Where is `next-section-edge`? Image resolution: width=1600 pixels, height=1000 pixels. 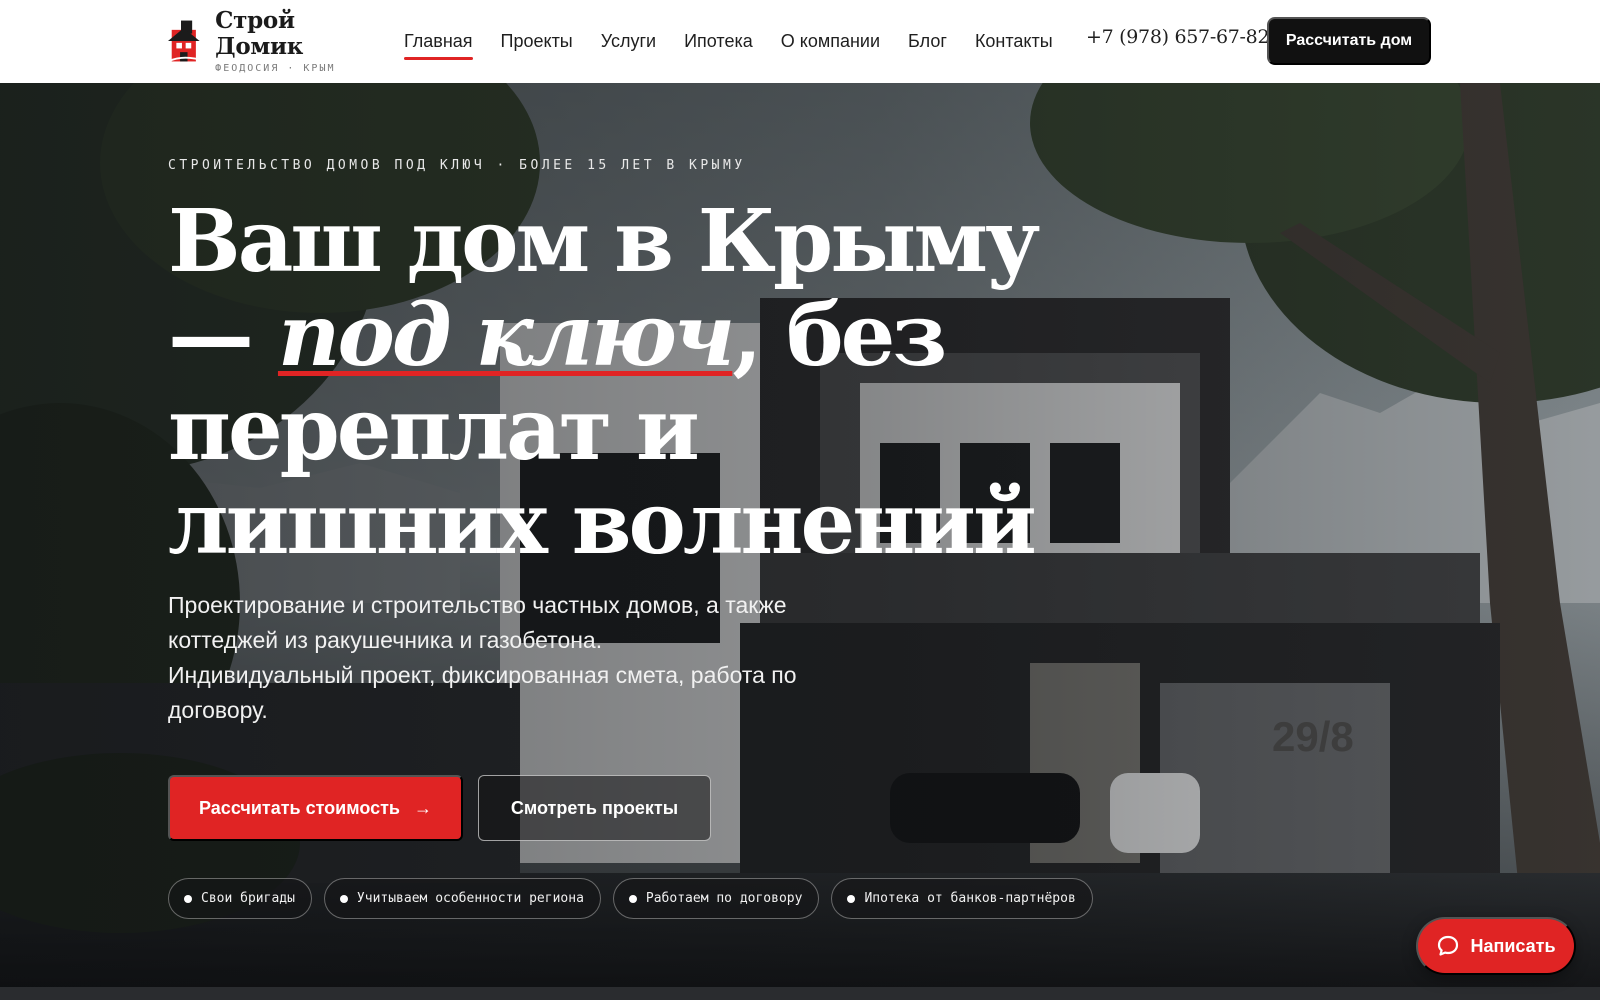
next-section-edge is located at coordinates (800, 993).